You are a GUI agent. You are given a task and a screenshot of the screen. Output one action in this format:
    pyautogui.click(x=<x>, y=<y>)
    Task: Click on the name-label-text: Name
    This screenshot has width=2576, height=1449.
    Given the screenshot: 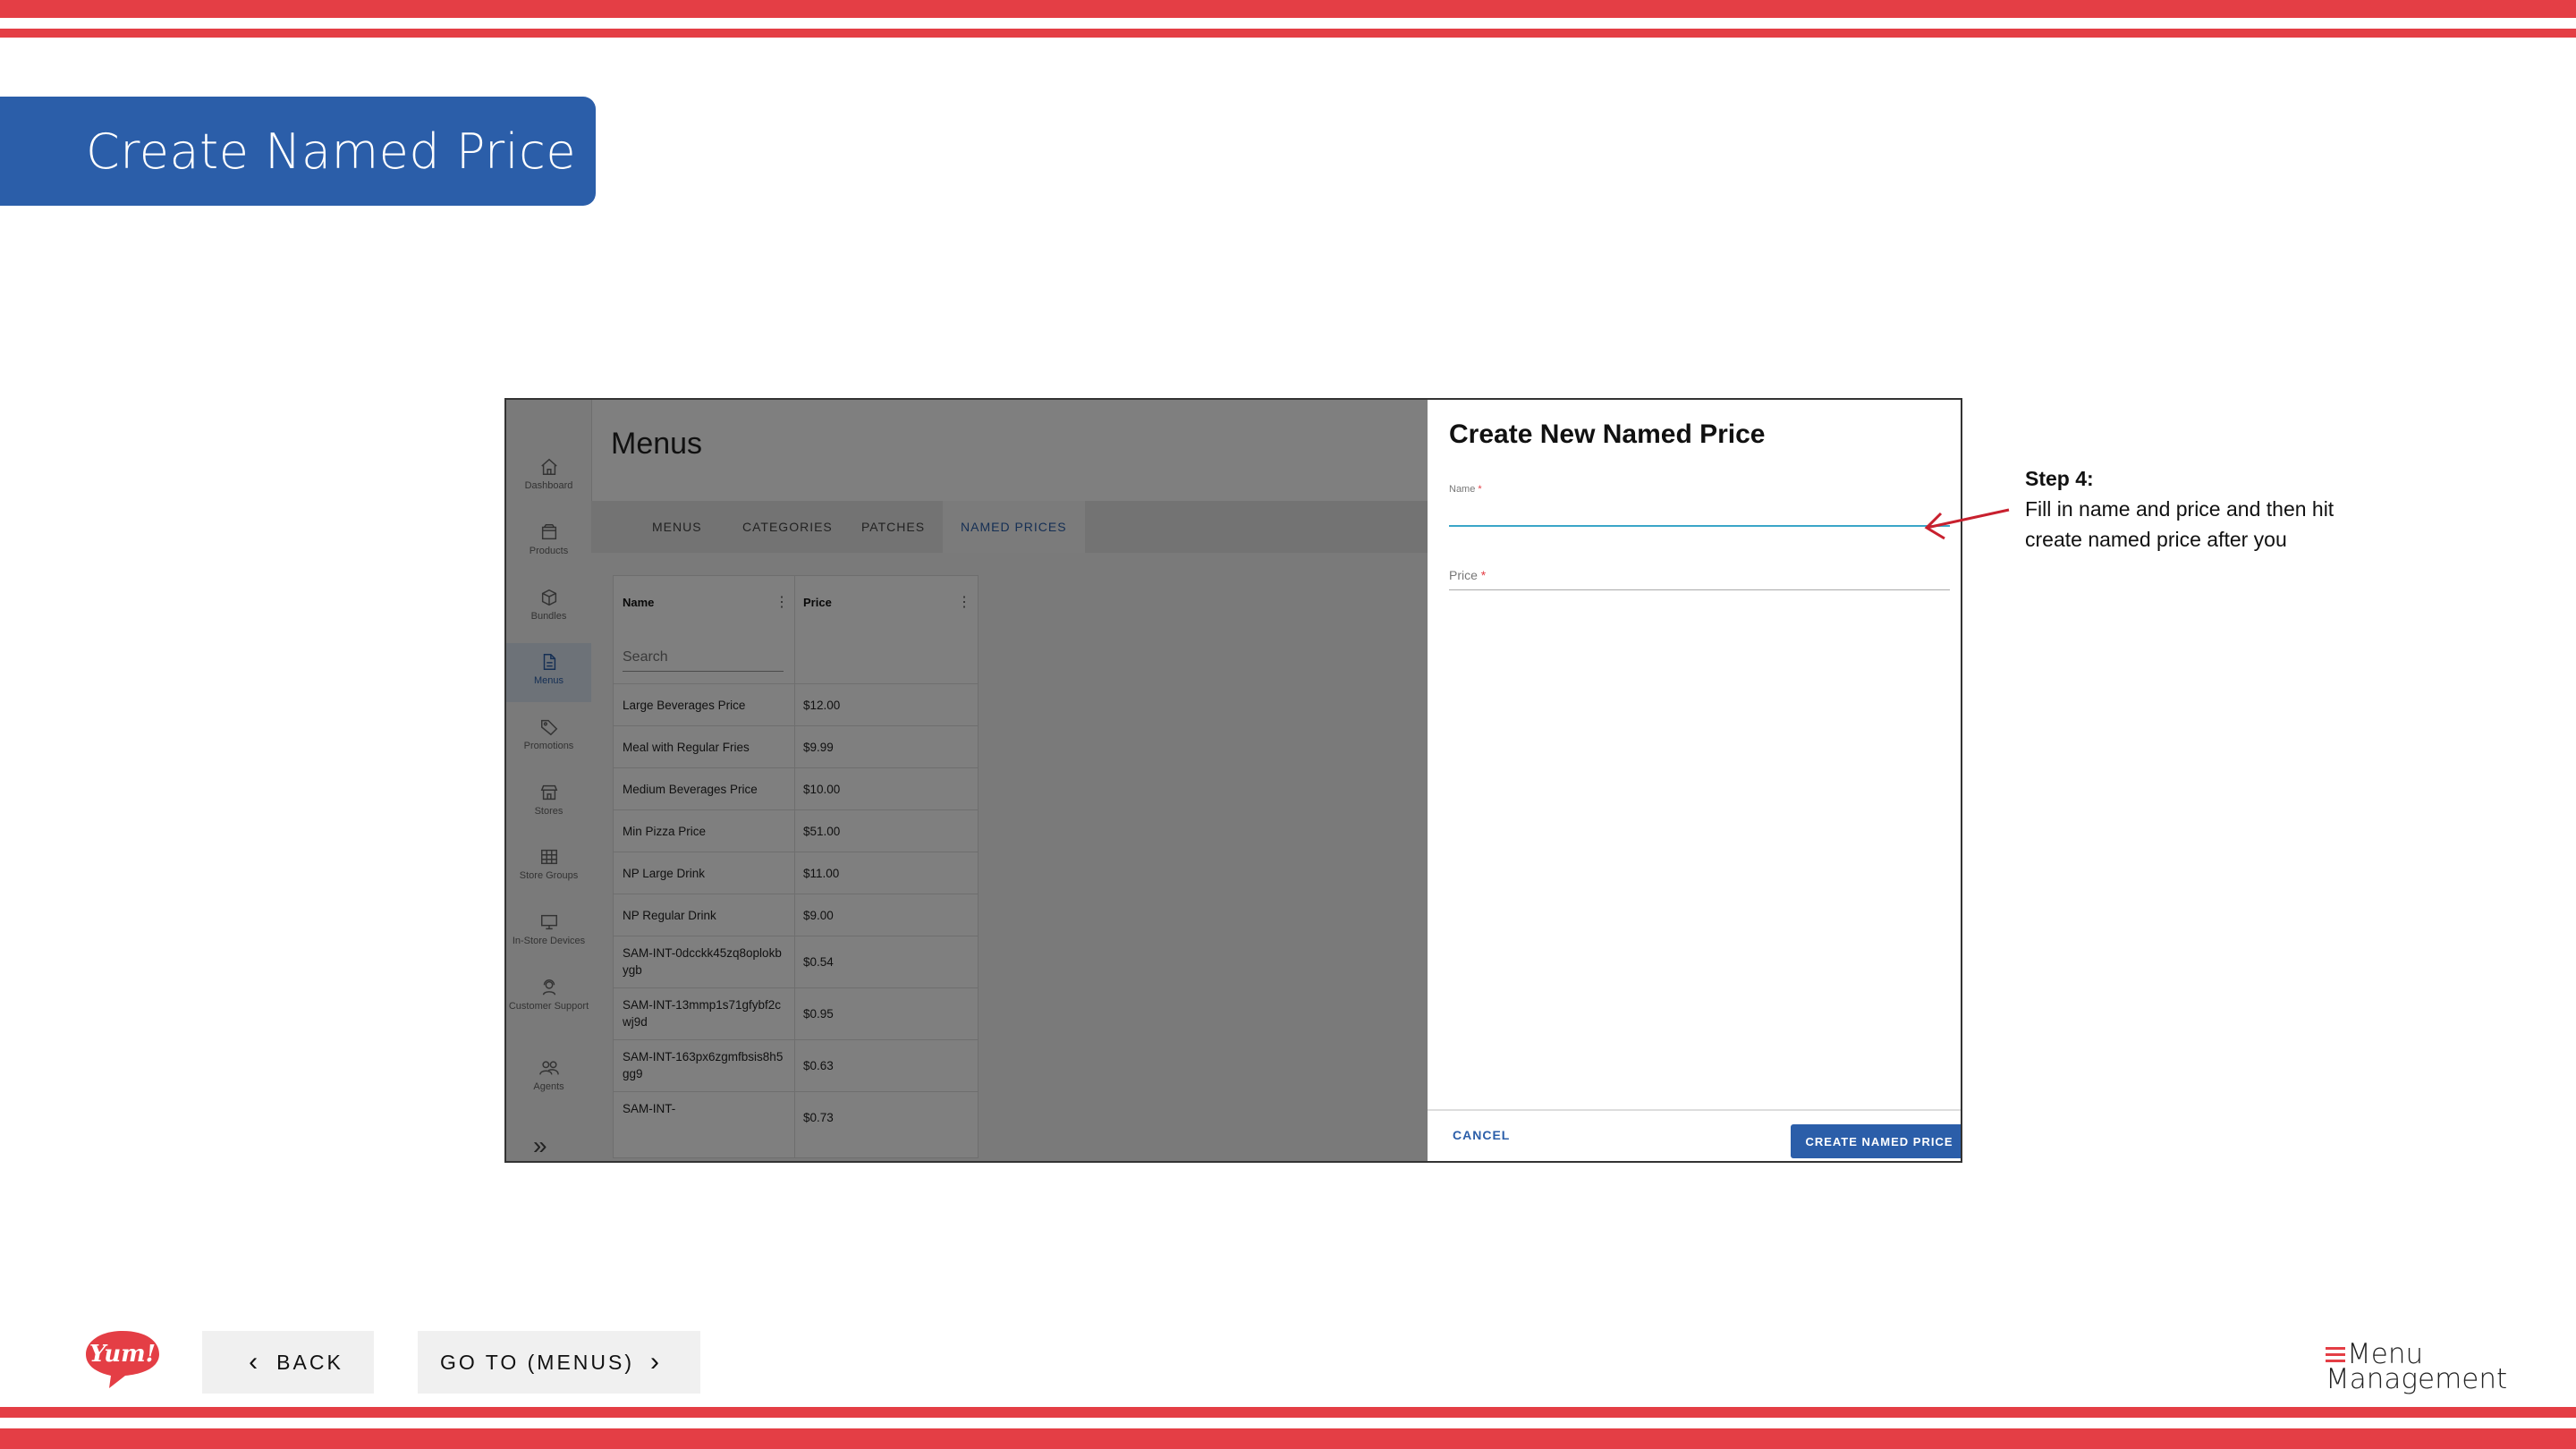 What is the action you would take?
    pyautogui.click(x=1462, y=489)
    